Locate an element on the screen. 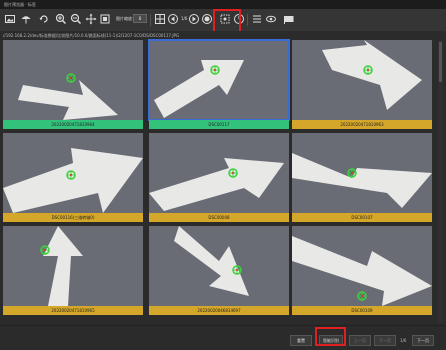 The image size is (446, 350). image-icon is located at coordinates (10, 19).